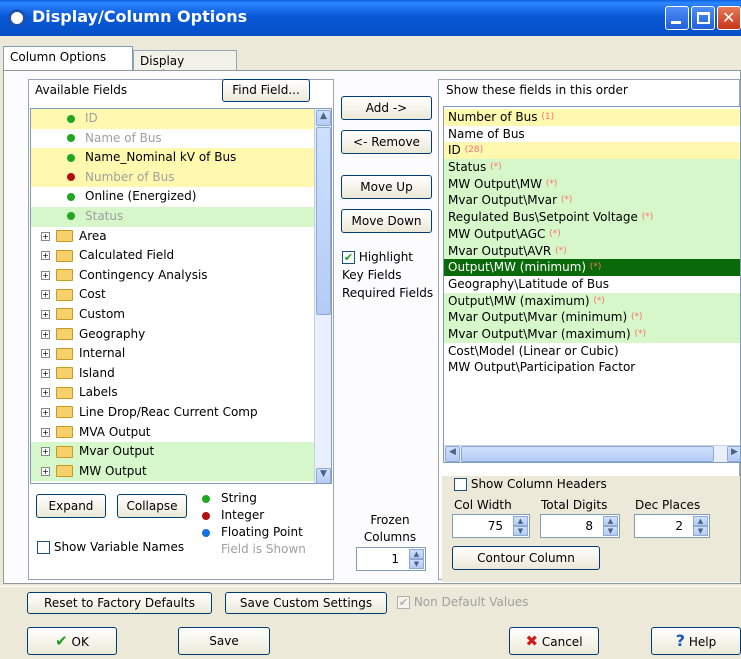  Describe the element at coordinates (181, 393) in the screenshot. I see `available-folder-row: + Labels` at that location.